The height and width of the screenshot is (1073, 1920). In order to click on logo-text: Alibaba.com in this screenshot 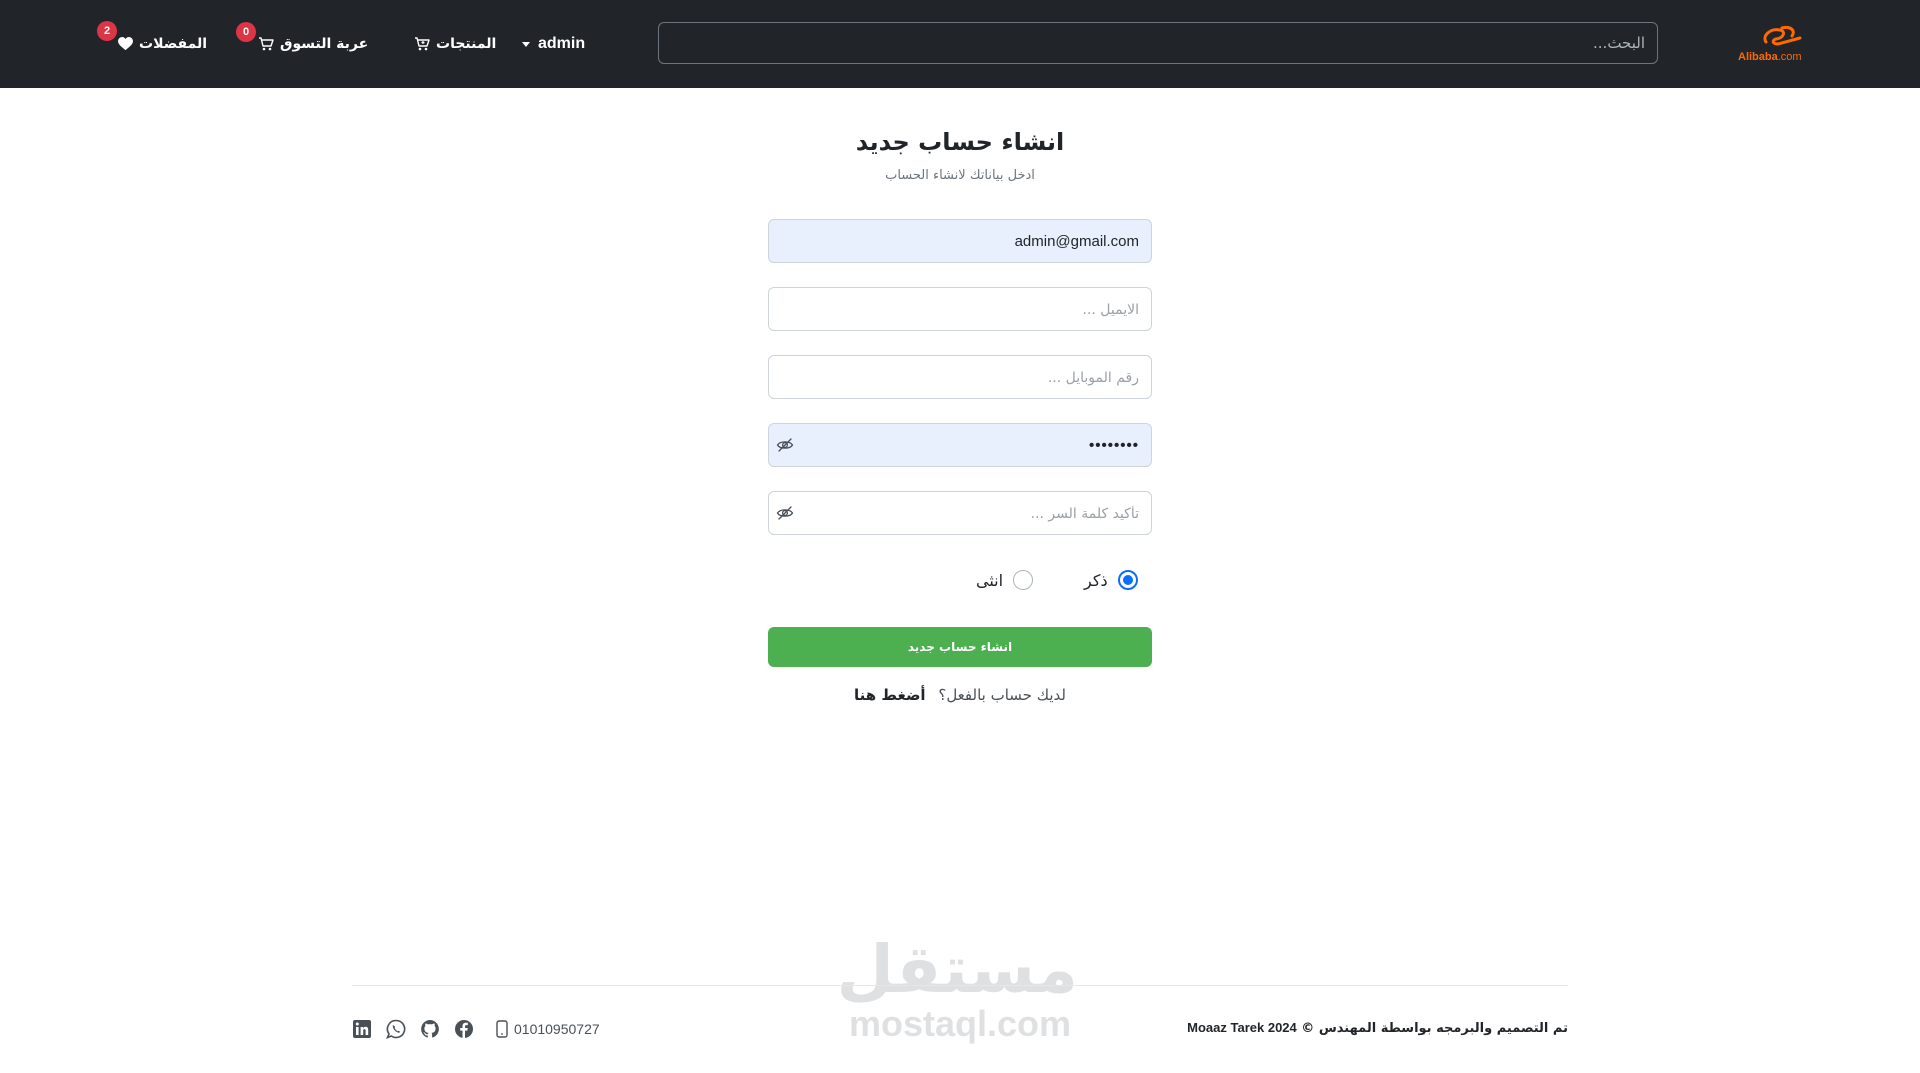, I will do `click(1770, 57)`.